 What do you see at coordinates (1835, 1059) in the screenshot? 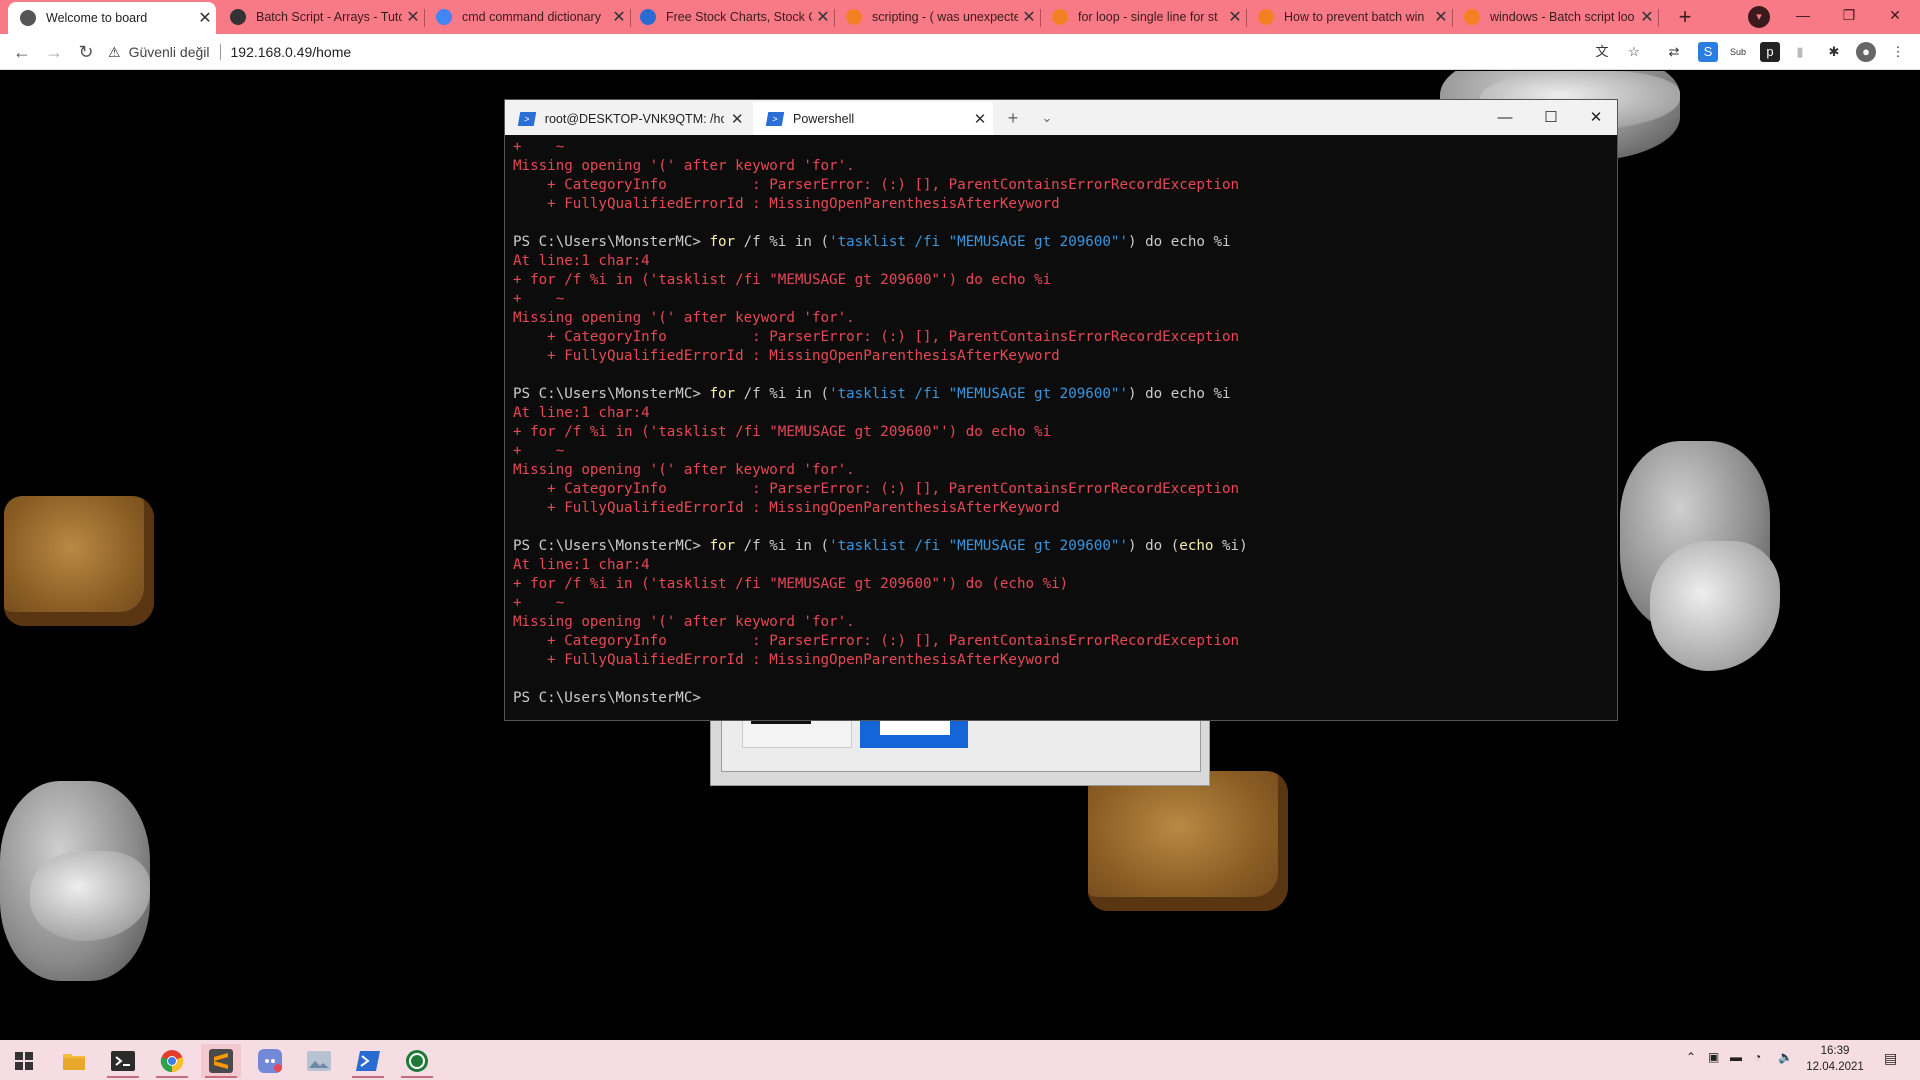
I see `system-clock: 16:39 12.04.2021` at bounding box center [1835, 1059].